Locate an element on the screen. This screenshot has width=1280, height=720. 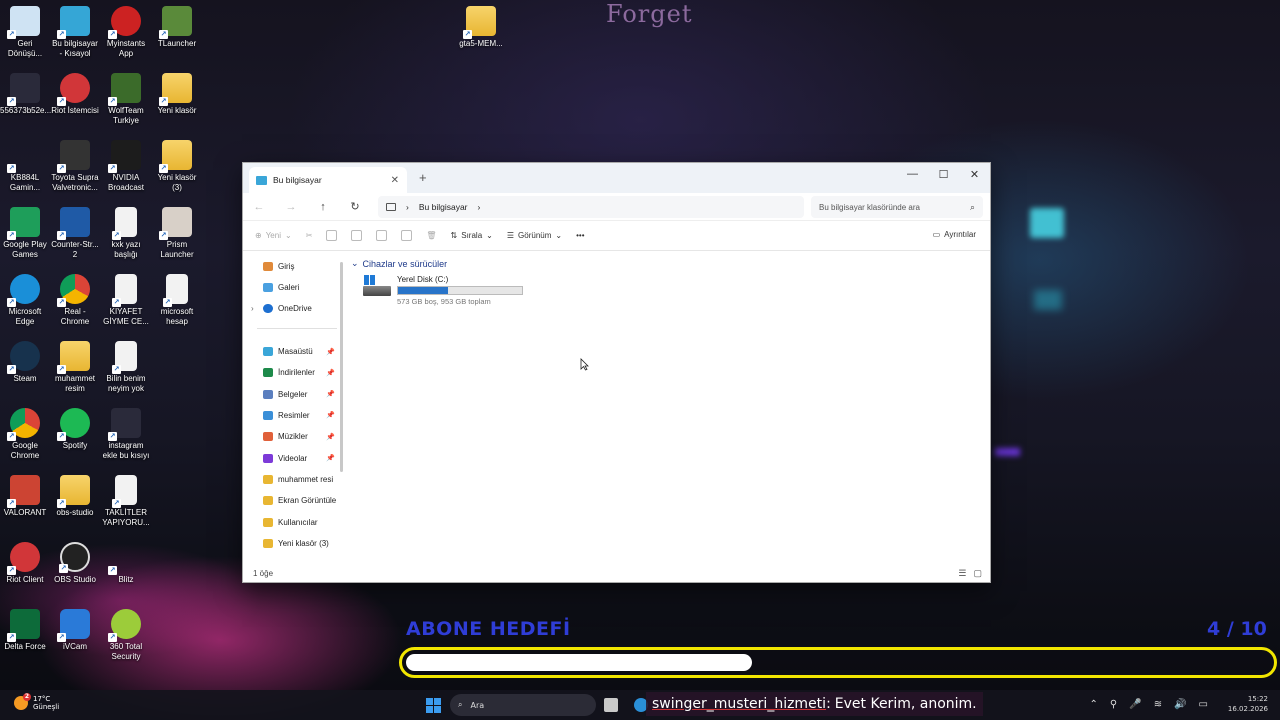
desktop-icon: muhammet resim is located at coordinates (75, 364).